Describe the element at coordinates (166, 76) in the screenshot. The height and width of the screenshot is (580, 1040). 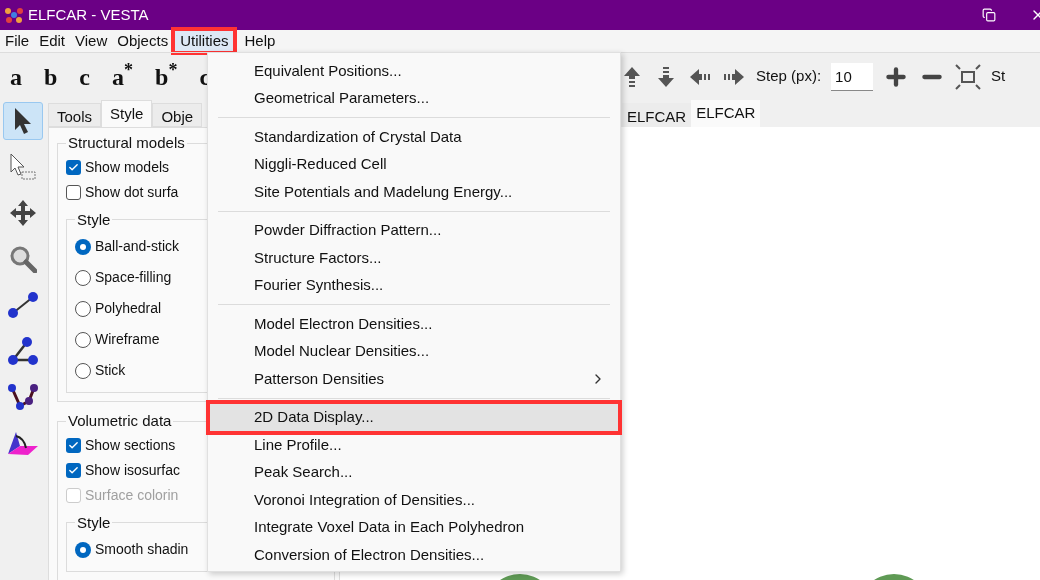
I see `axis-view-button: b$^{*}$` at that location.